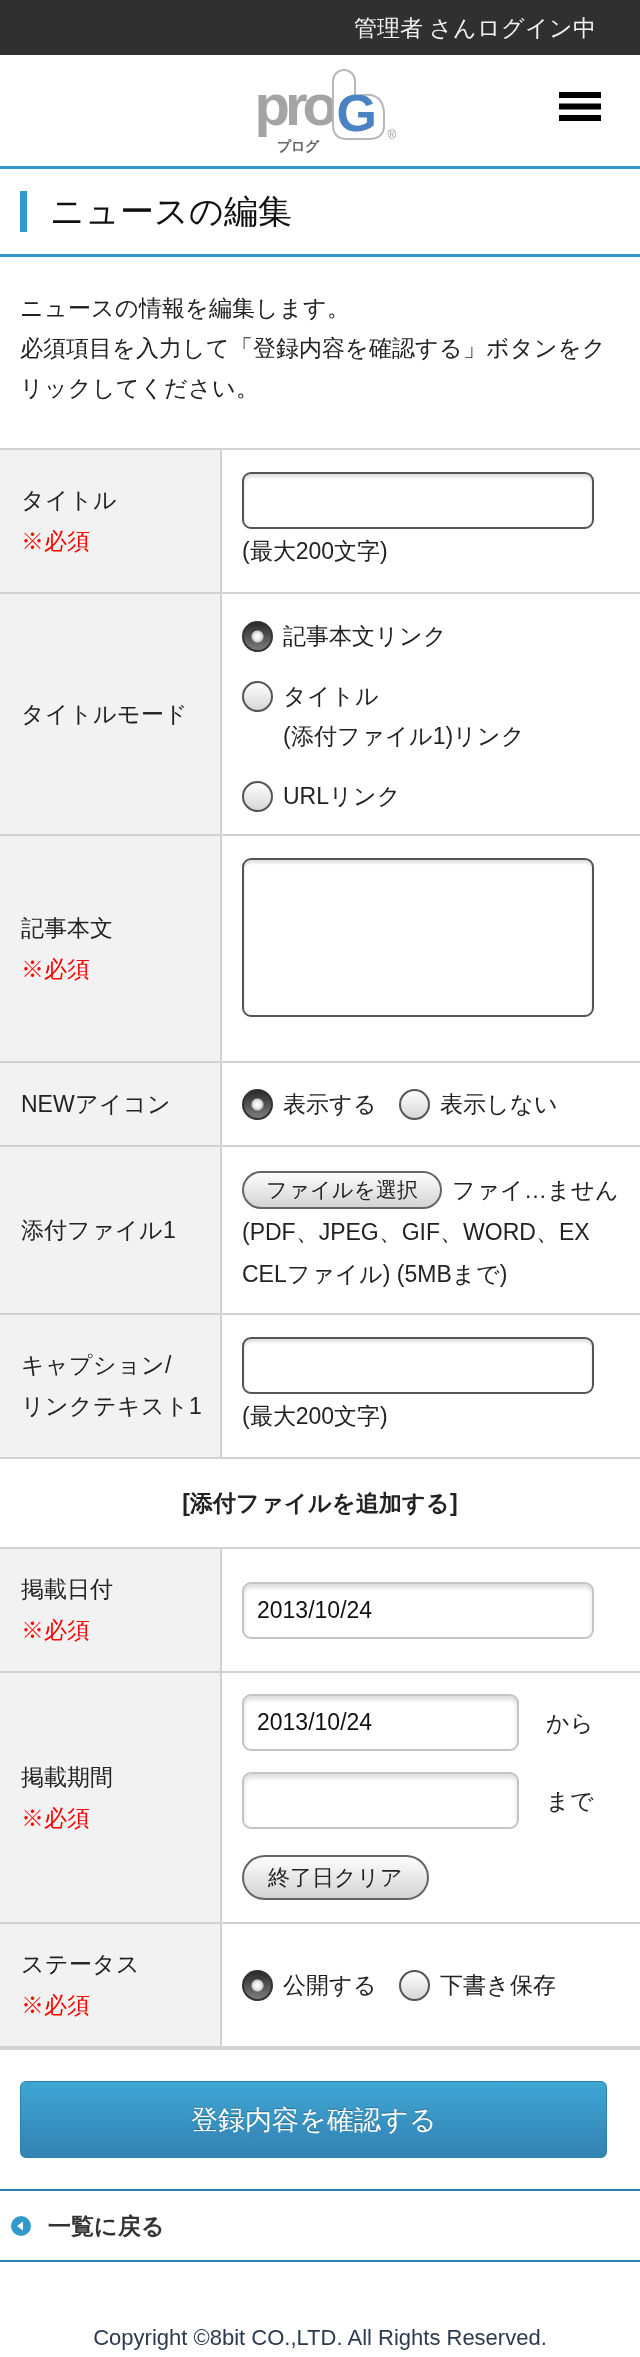  I want to click on range-suffix: まで, so click(570, 1801).